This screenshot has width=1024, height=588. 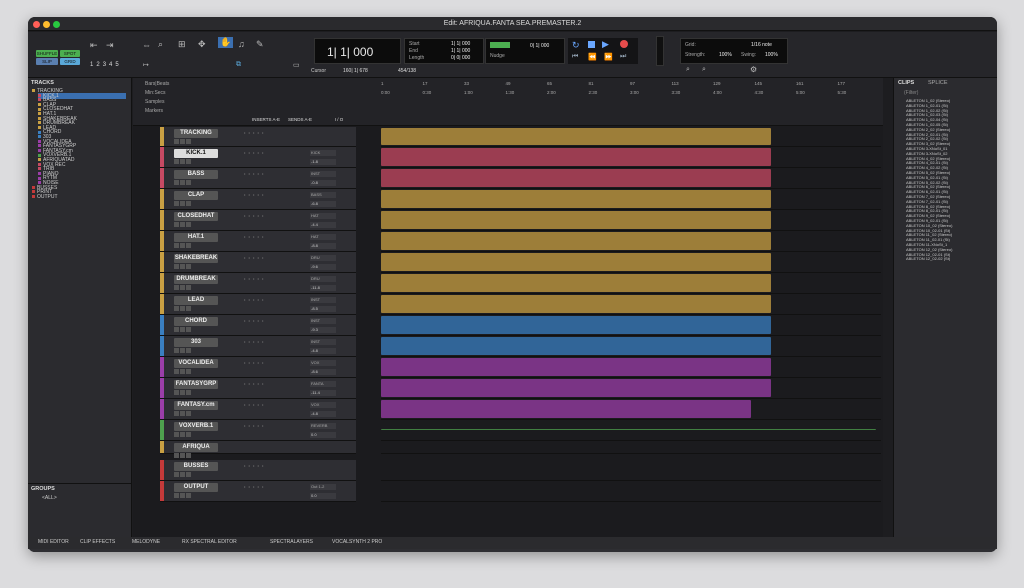 I want to click on grid-mode-button: GRID, so click(x=70, y=61).